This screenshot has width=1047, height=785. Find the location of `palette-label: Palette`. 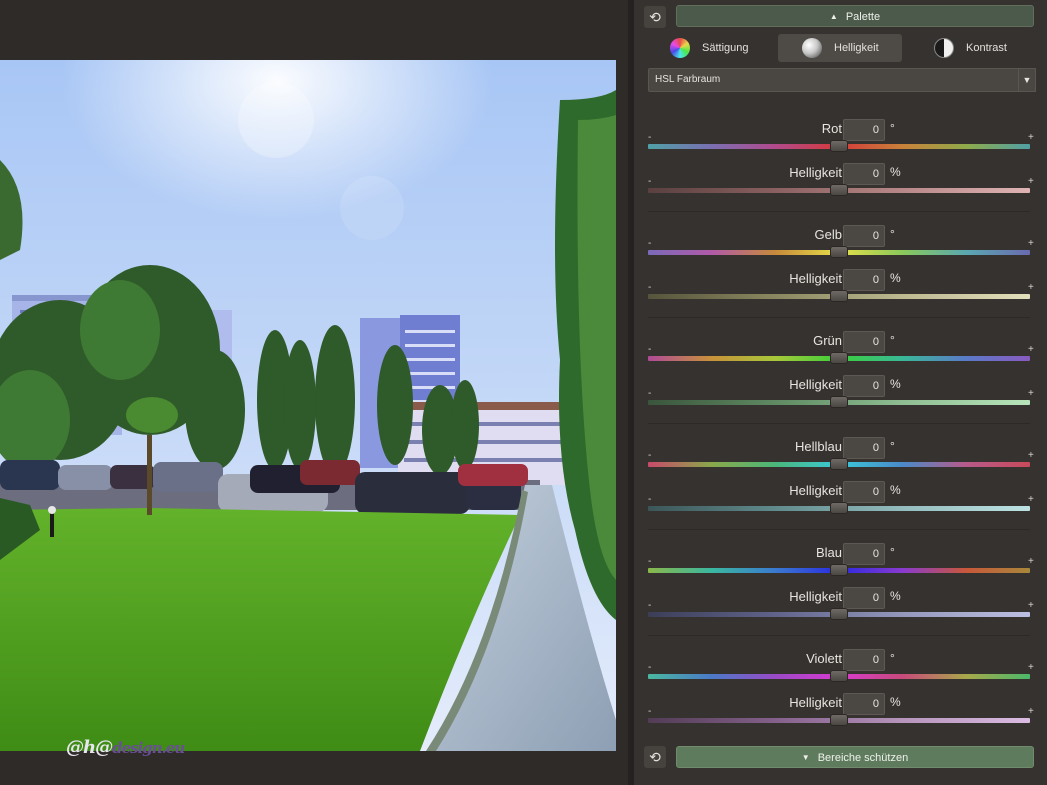

palette-label: Palette is located at coordinates (863, 17).